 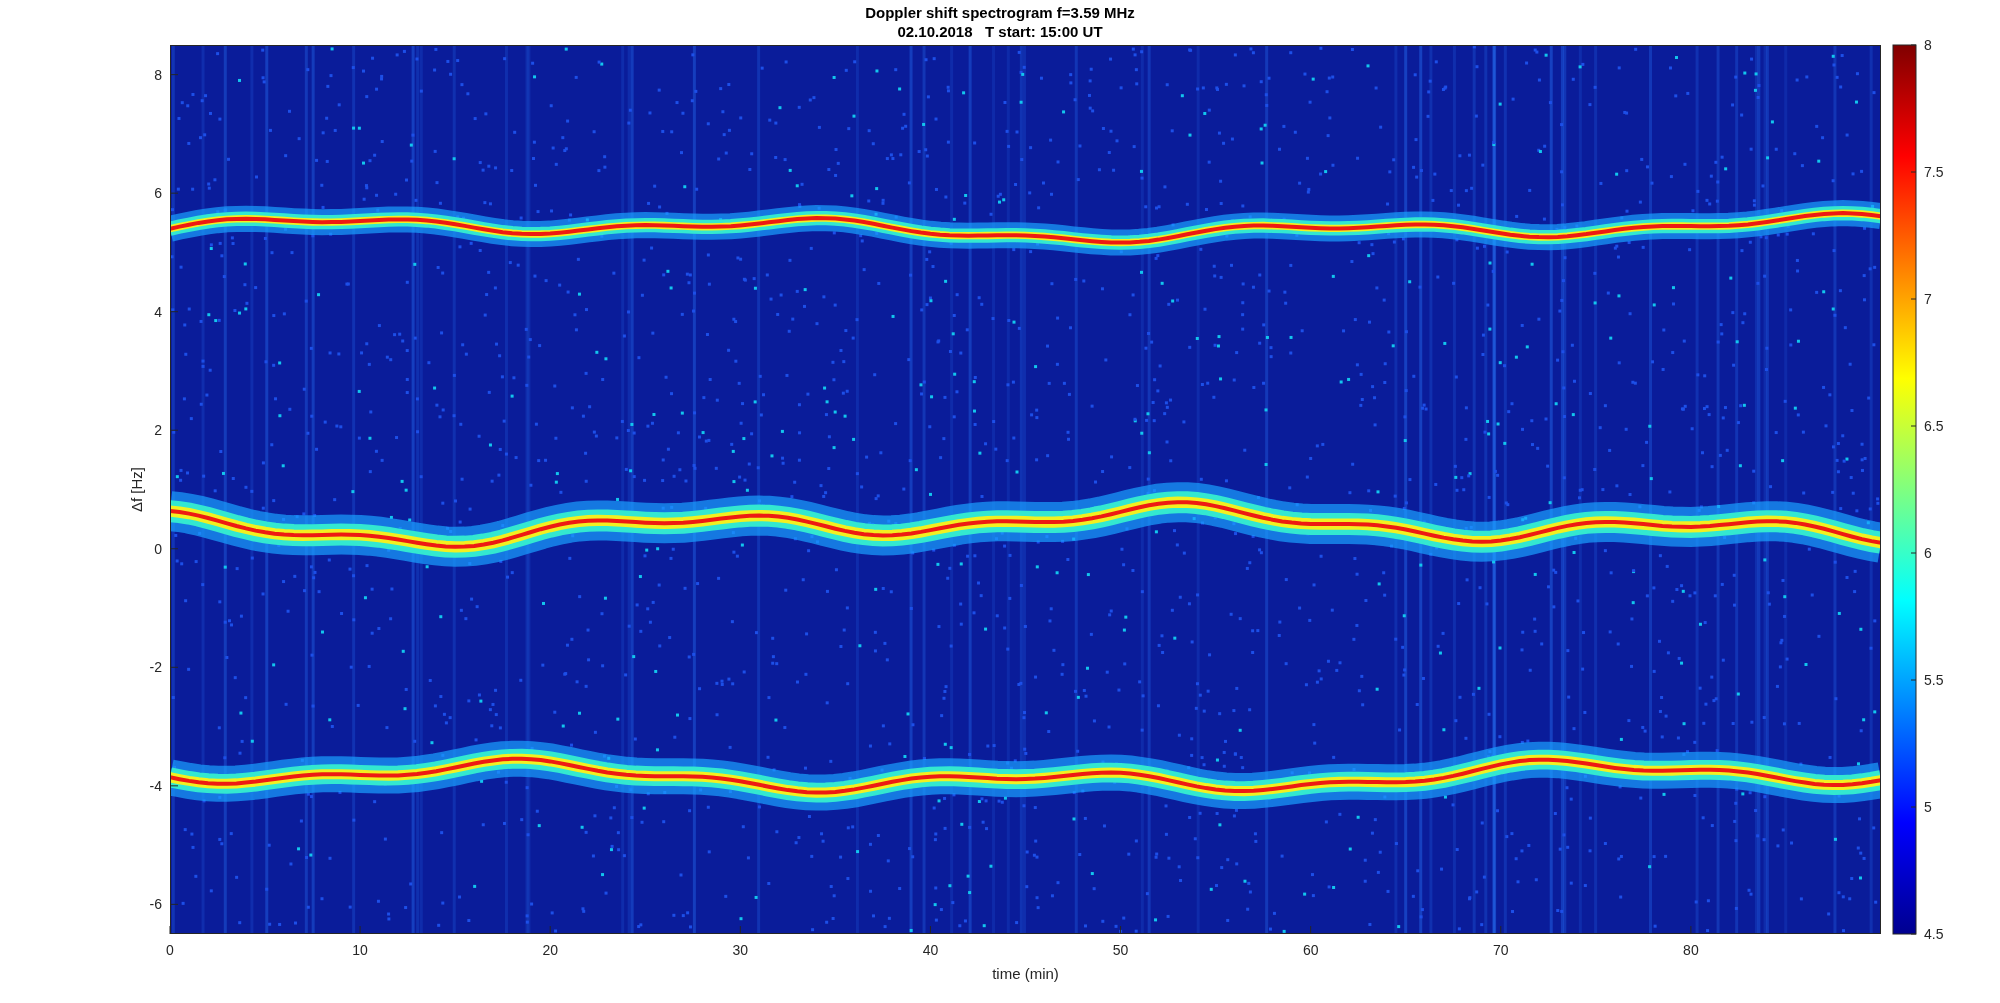 I want to click on y-tick-label: -2, so click(x=155, y=667).